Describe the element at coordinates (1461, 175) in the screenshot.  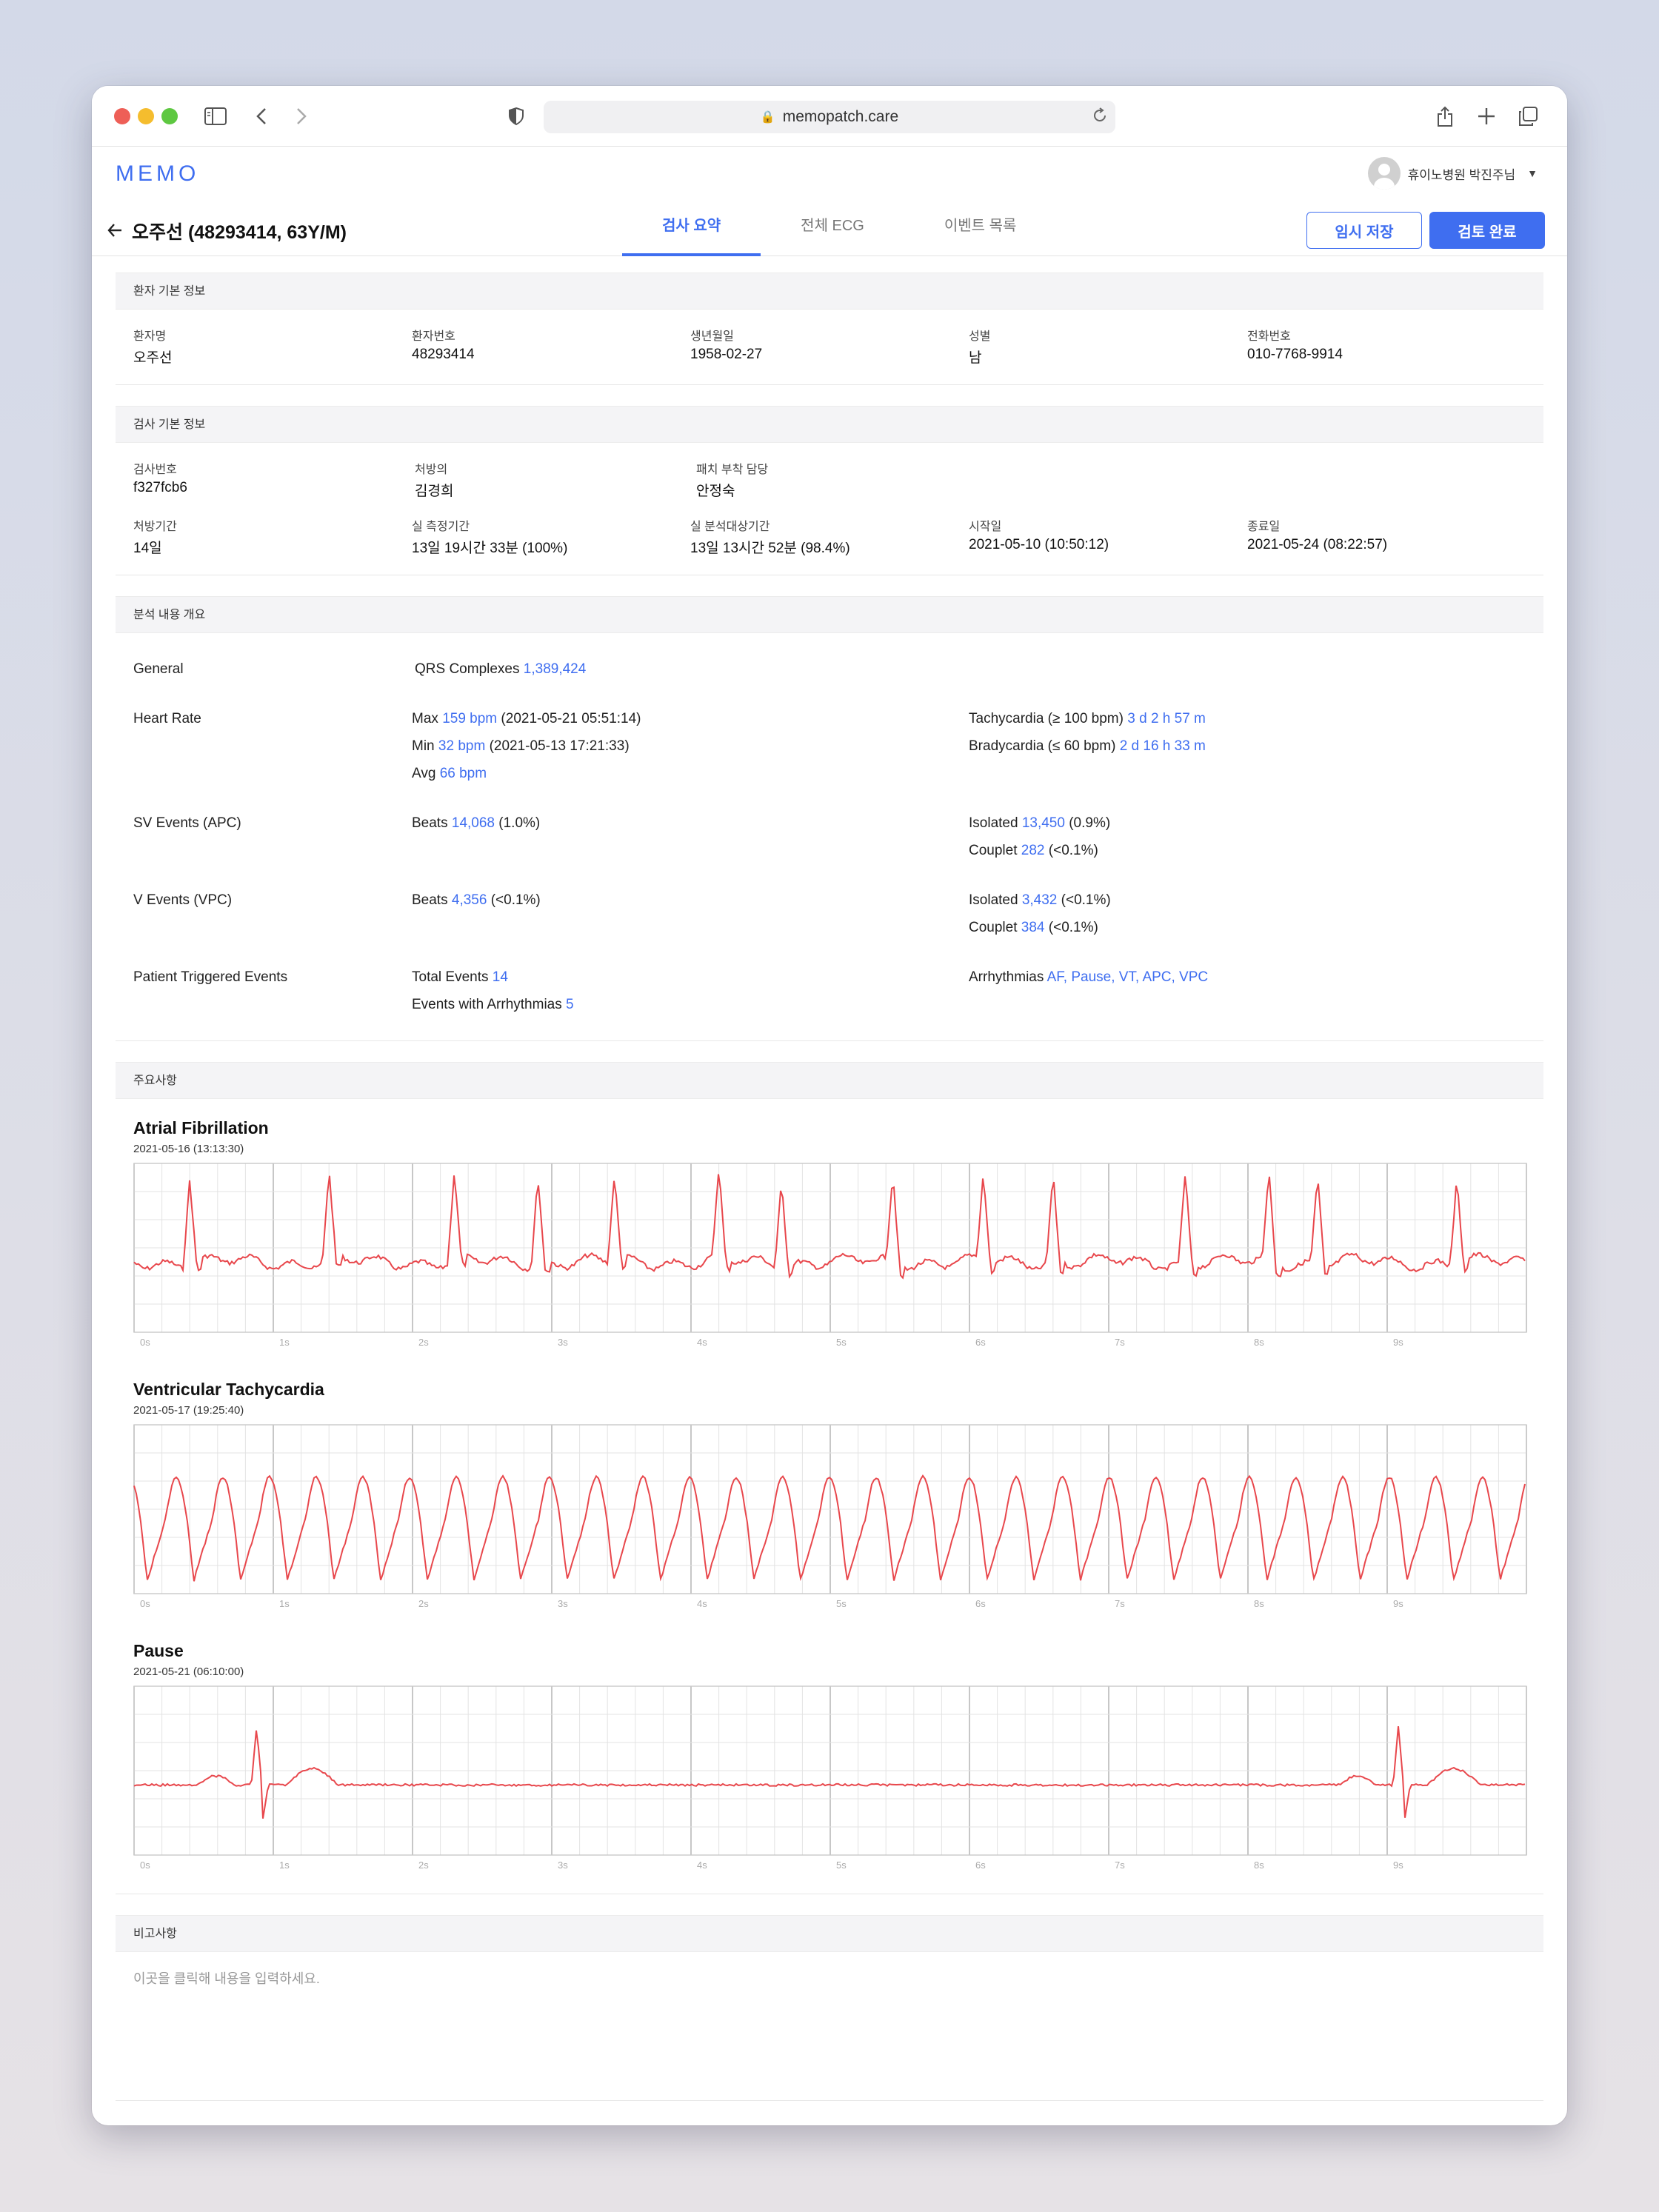
I see `user-name: 휴이노병원 박진주님` at that location.